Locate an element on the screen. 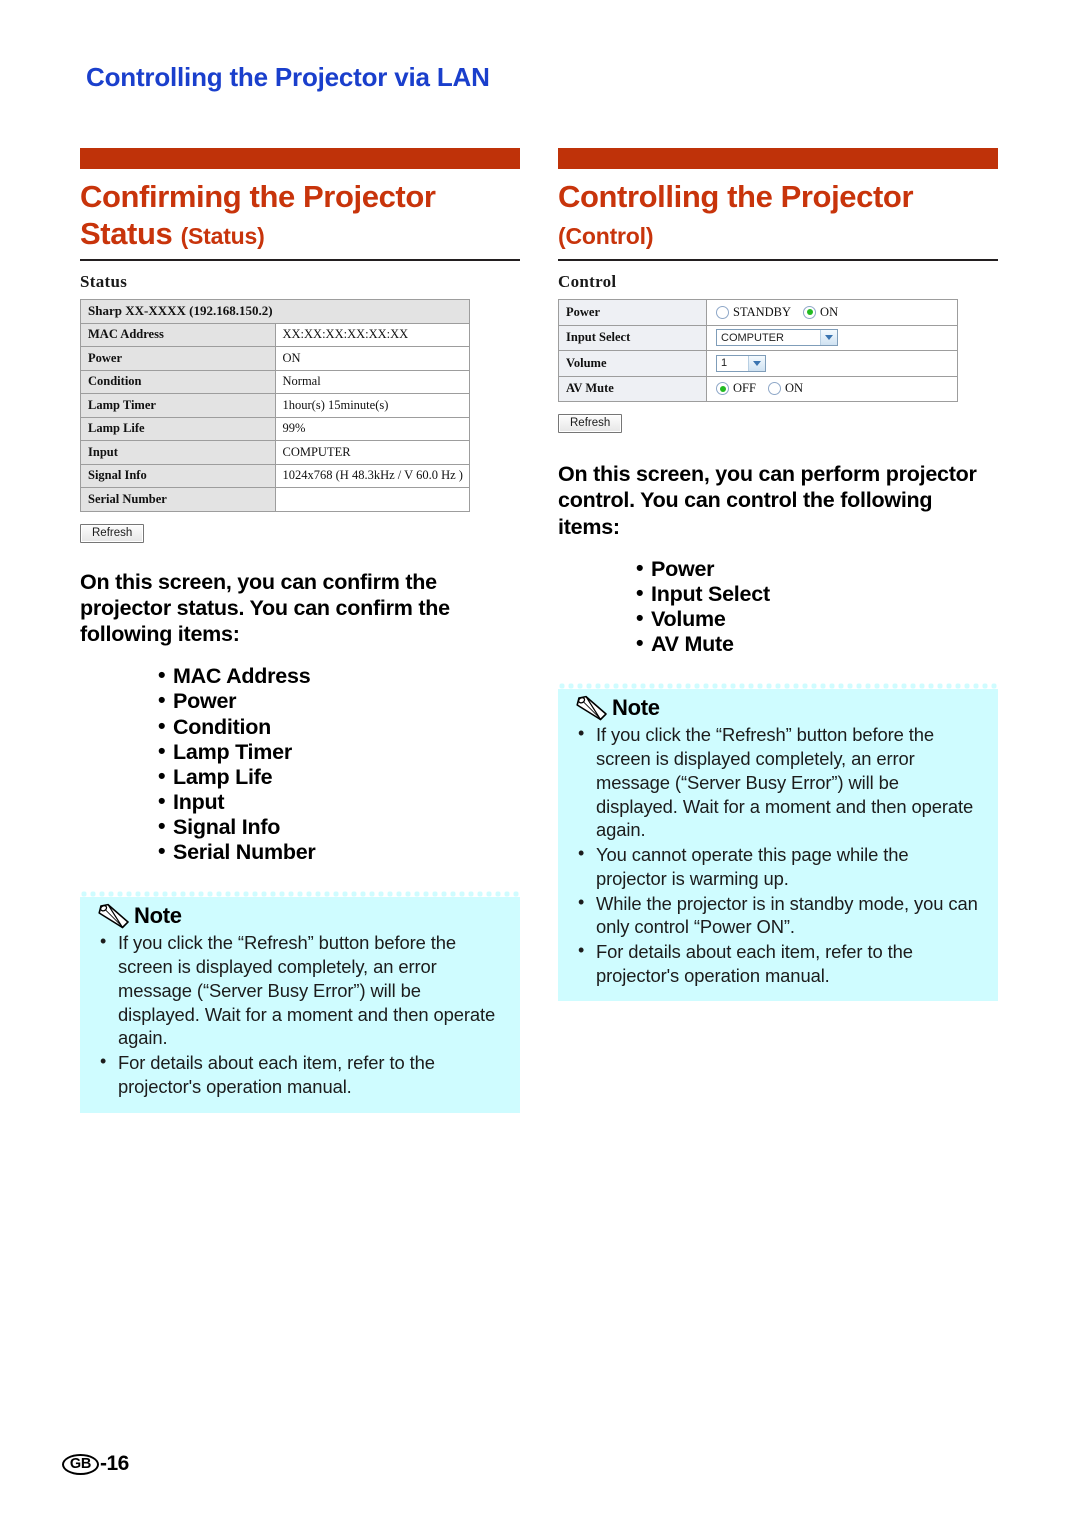  note-header-left: Note is located at coordinates (301, 916).